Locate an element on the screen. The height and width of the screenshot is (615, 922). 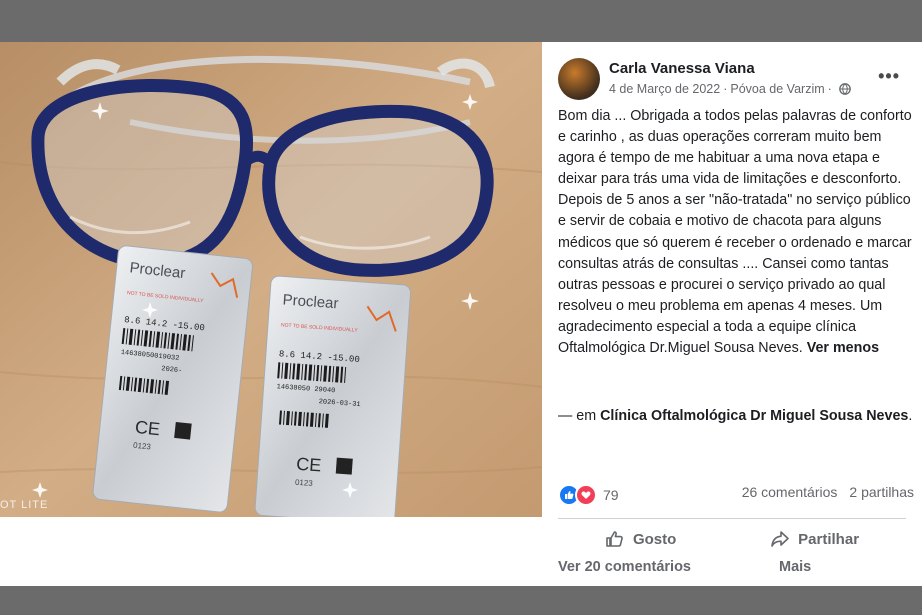
see-less-link: Ver menos is located at coordinates (843, 348).